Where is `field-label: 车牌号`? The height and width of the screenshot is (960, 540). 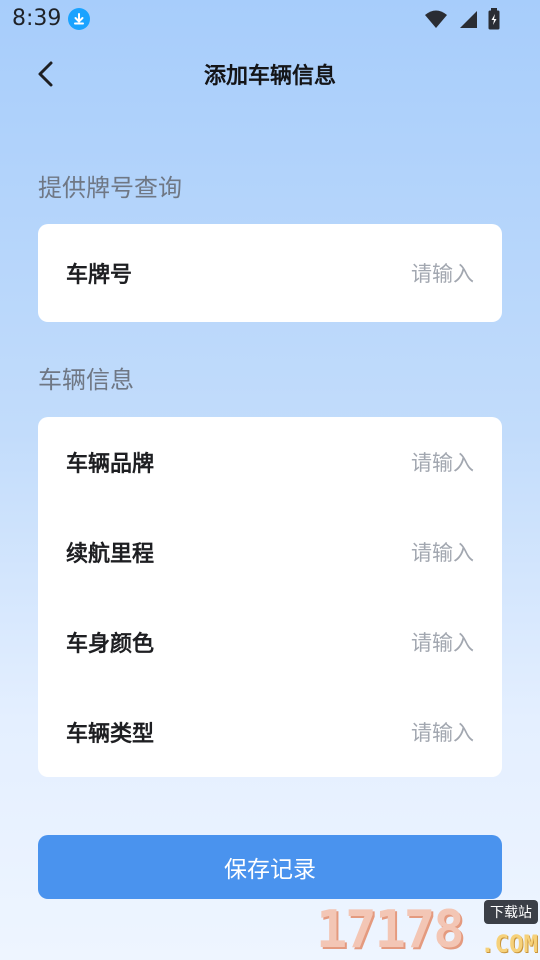 field-label: 车牌号 is located at coordinates (99, 275).